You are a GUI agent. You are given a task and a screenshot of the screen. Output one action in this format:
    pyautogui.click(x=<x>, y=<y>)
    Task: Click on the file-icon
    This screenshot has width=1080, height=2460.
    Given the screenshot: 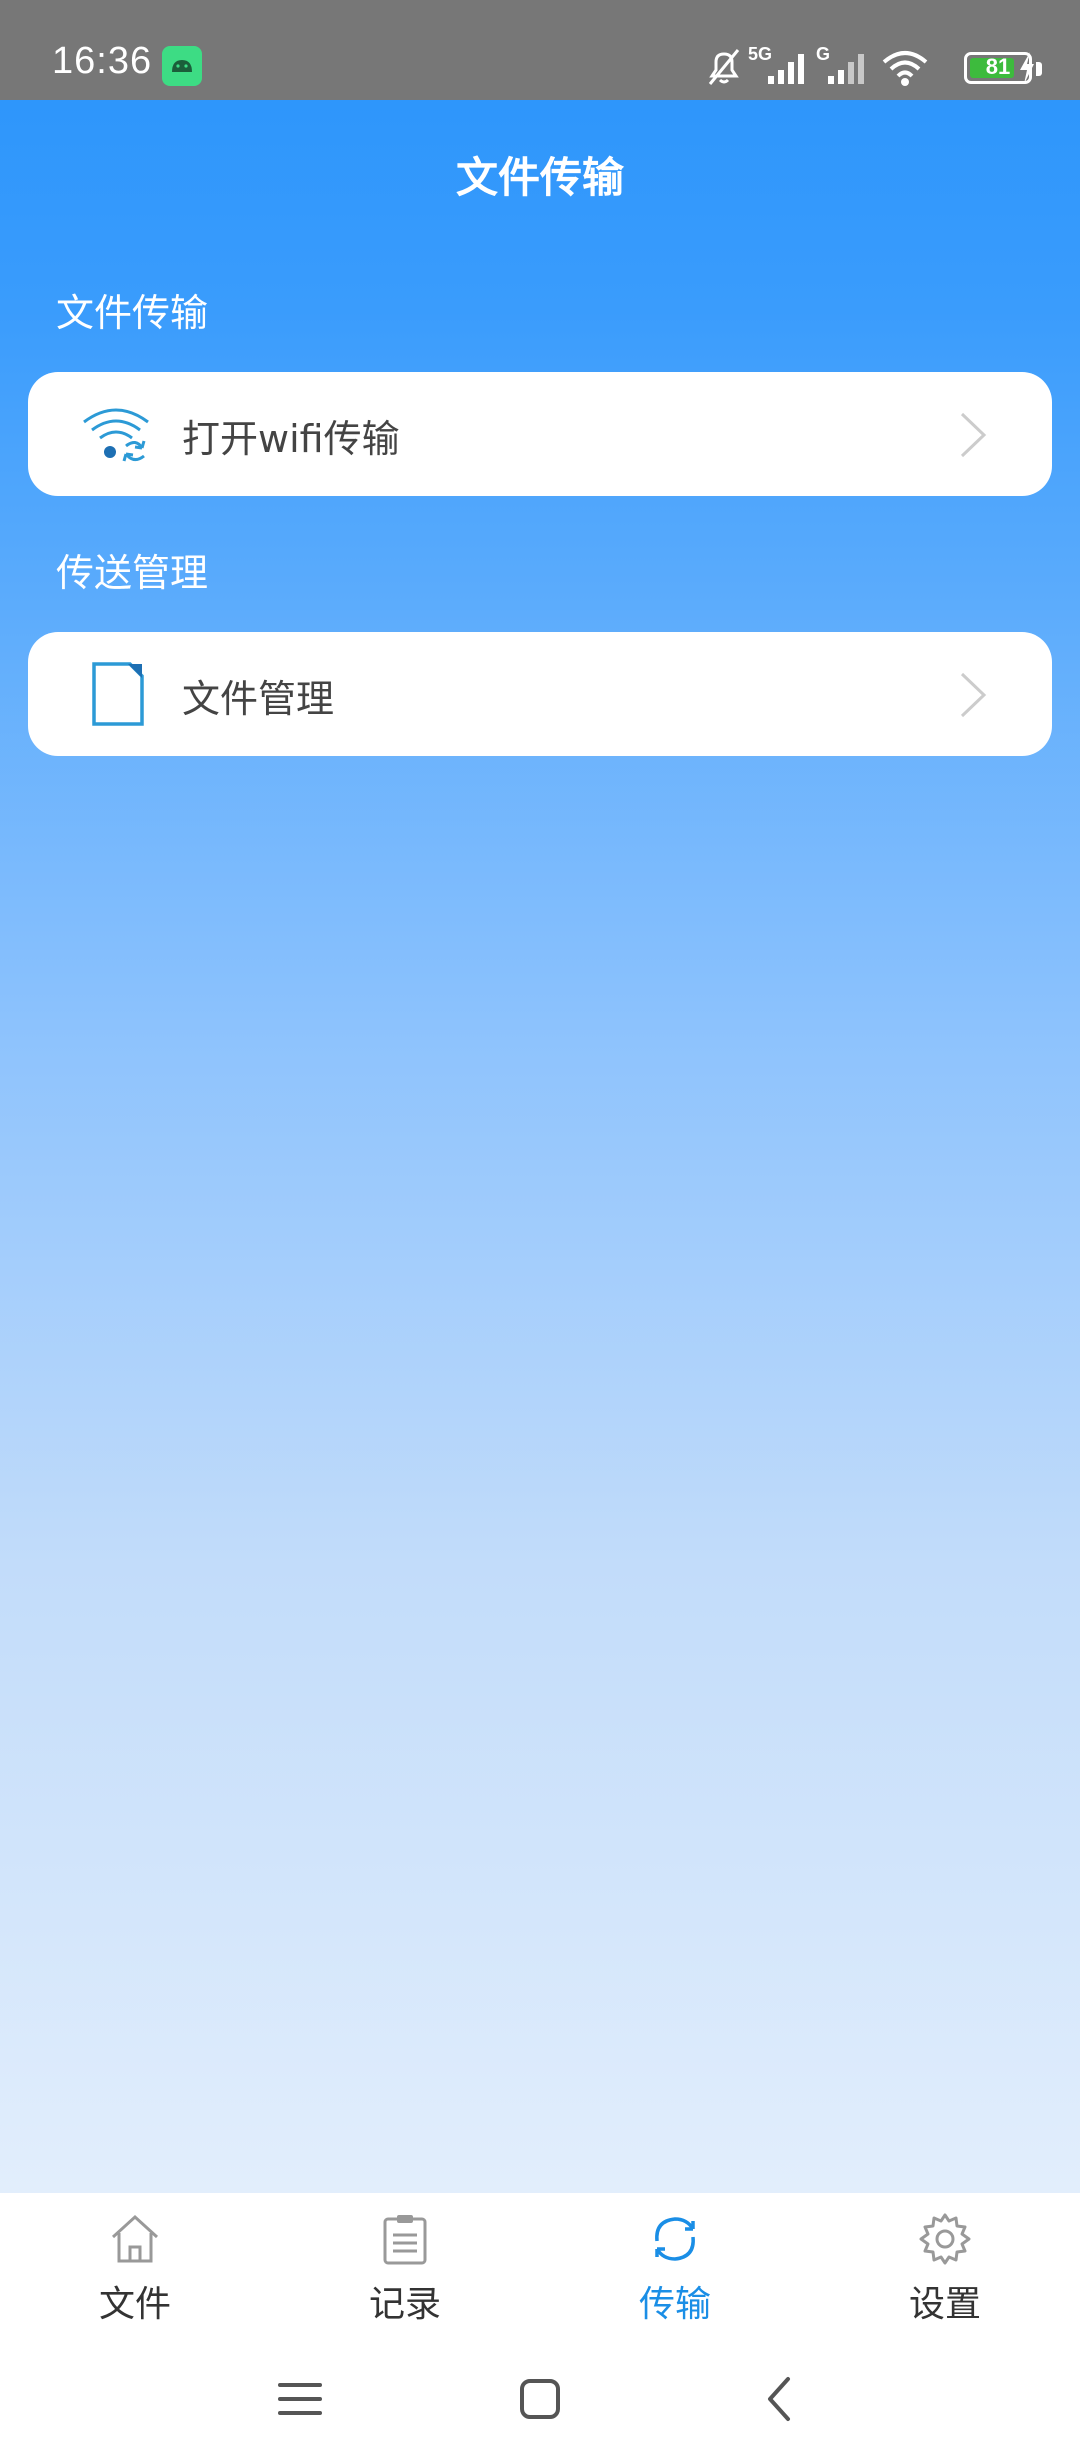 What is the action you would take?
    pyautogui.click(x=118, y=694)
    